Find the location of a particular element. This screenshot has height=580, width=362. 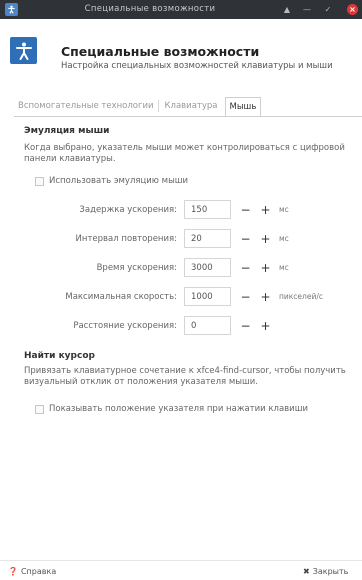

tab-keyboard: Клавиатура is located at coordinates (191, 106).